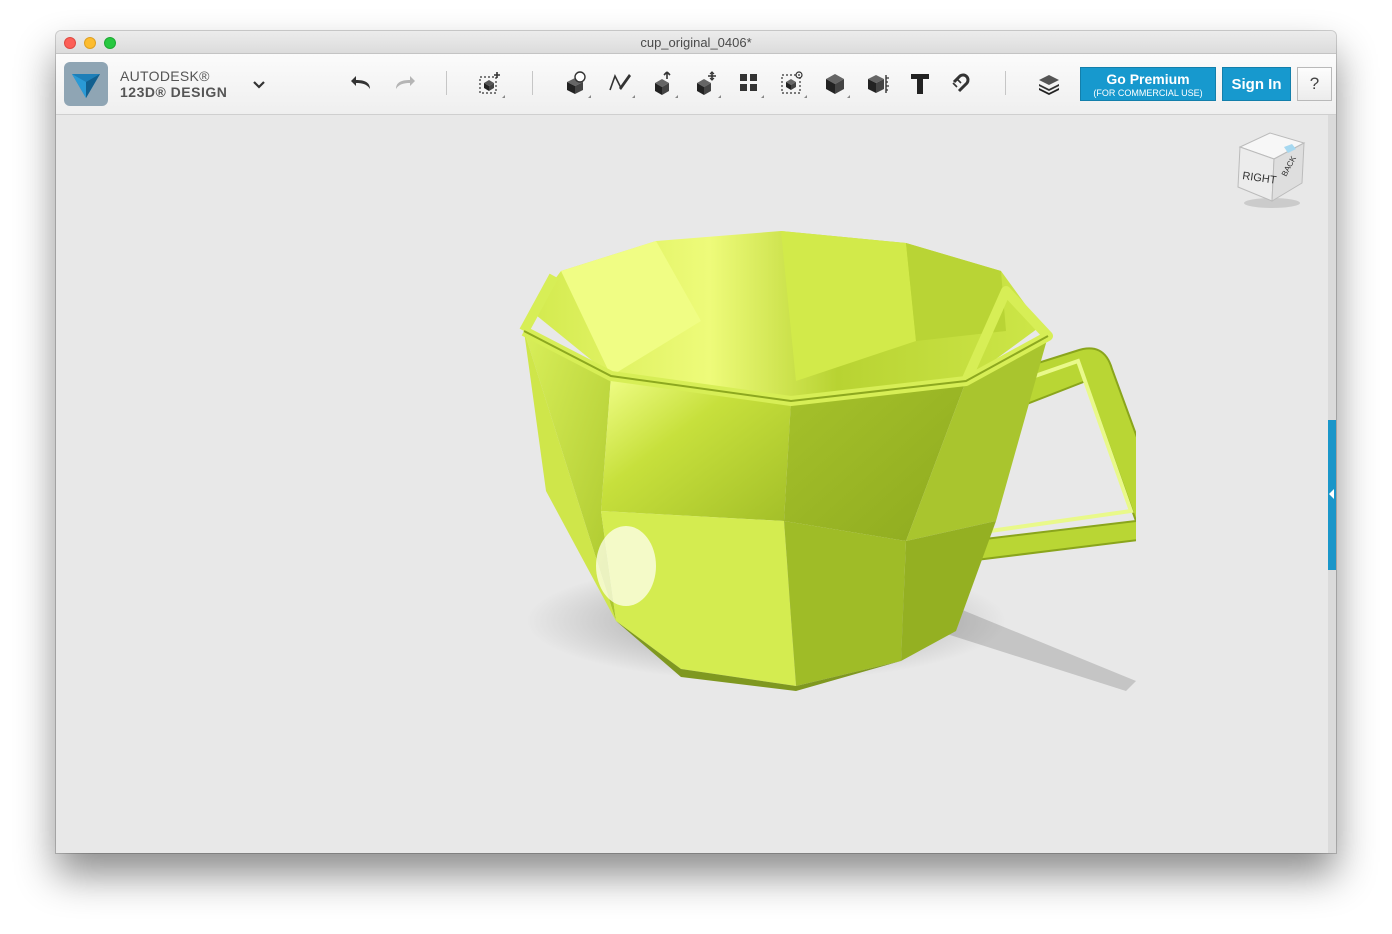 The height and width of the screenshot is (934, 1392). I want to click on sketch-button, so click(620, 83).